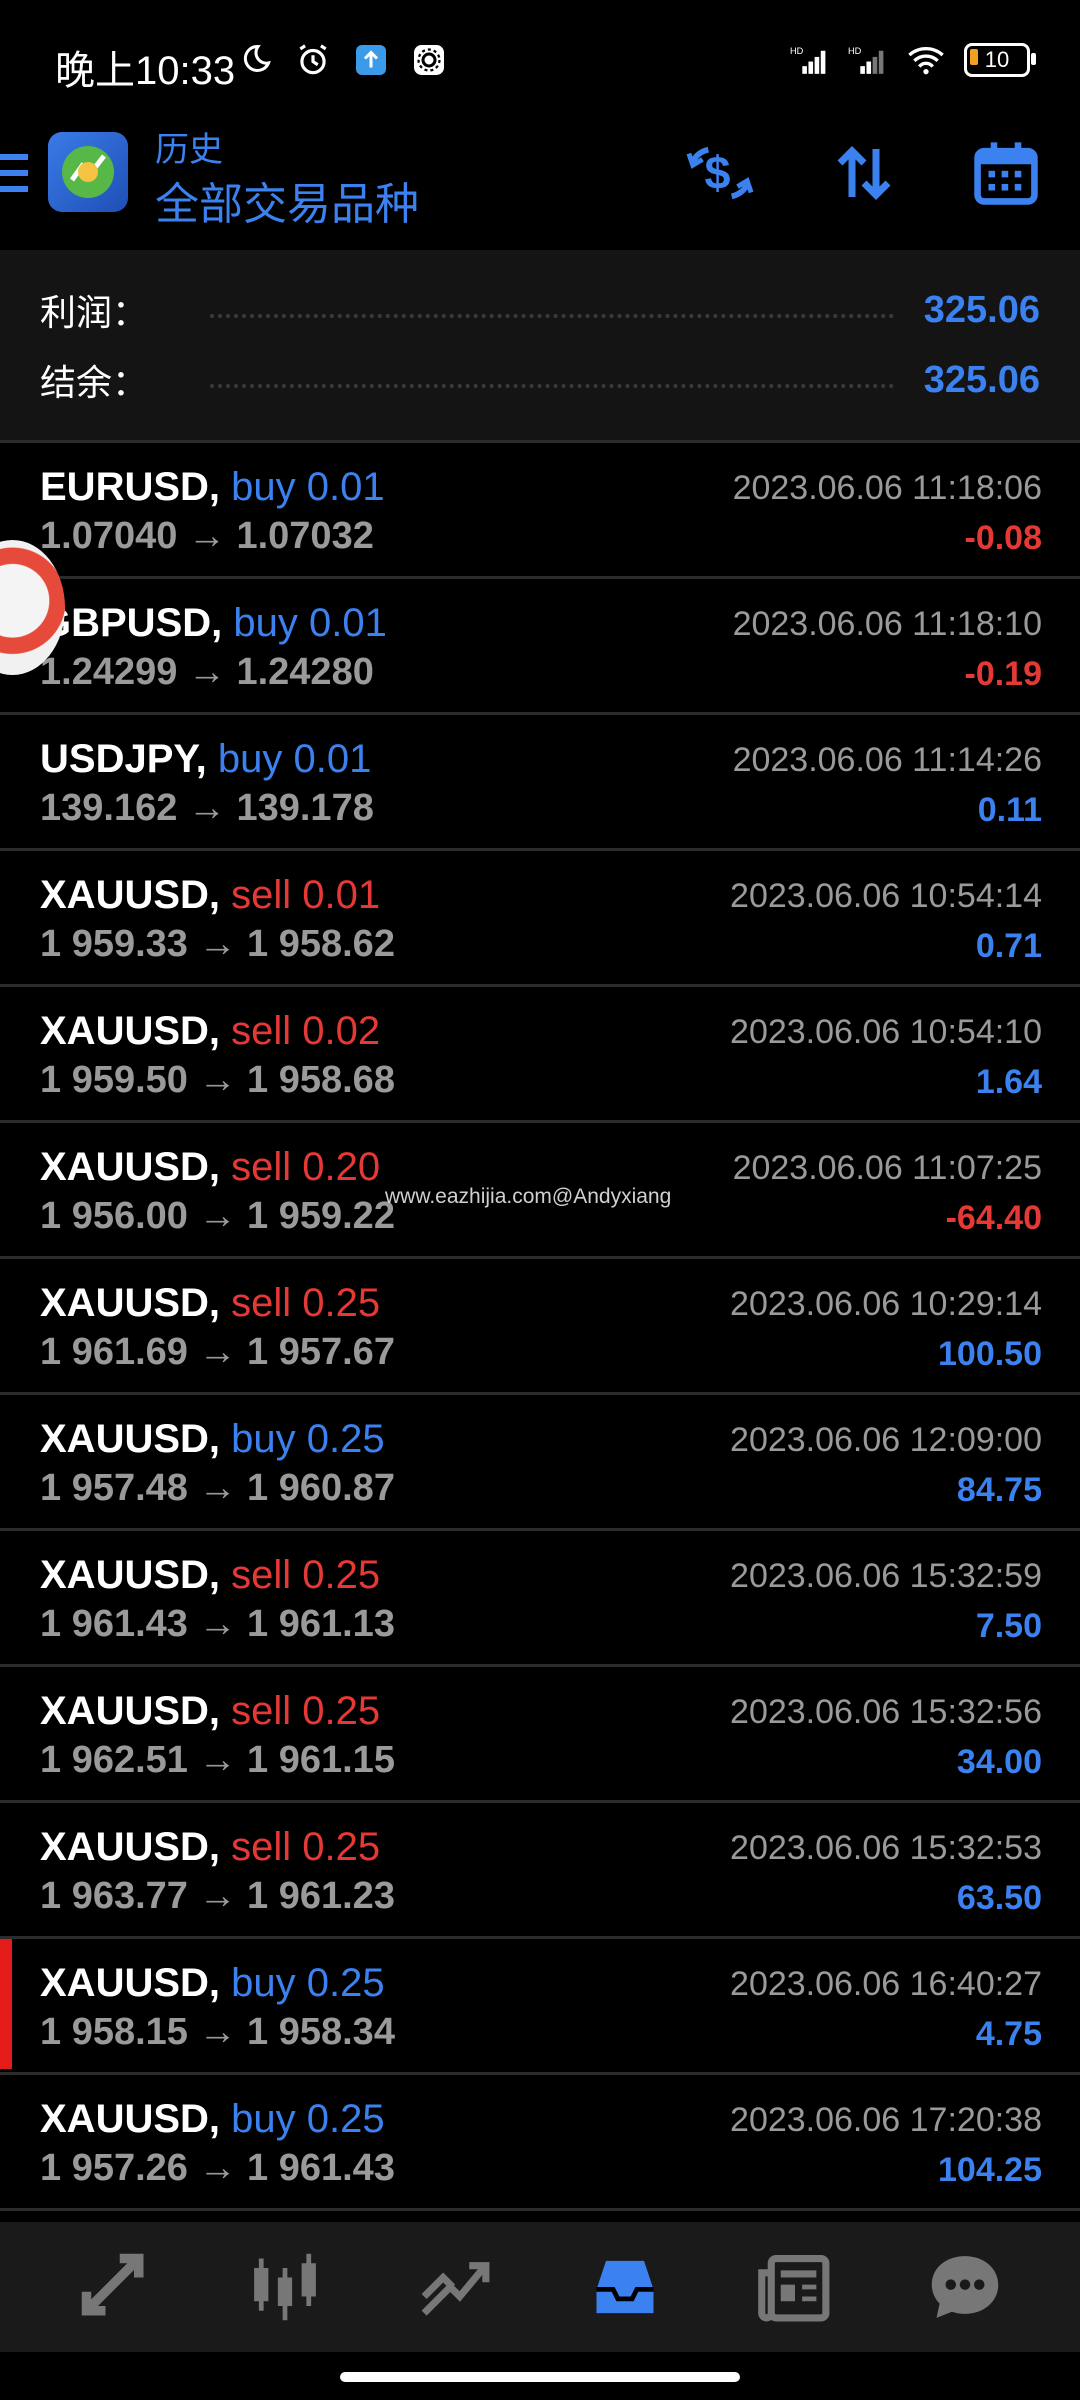 Image resolution: width=1080 pixels, height=2400 pixels. Describe the element at coordinates (886, 1984) in the screenshot. I see `trade-date: 2023.06.06 16:40:27` at that location.